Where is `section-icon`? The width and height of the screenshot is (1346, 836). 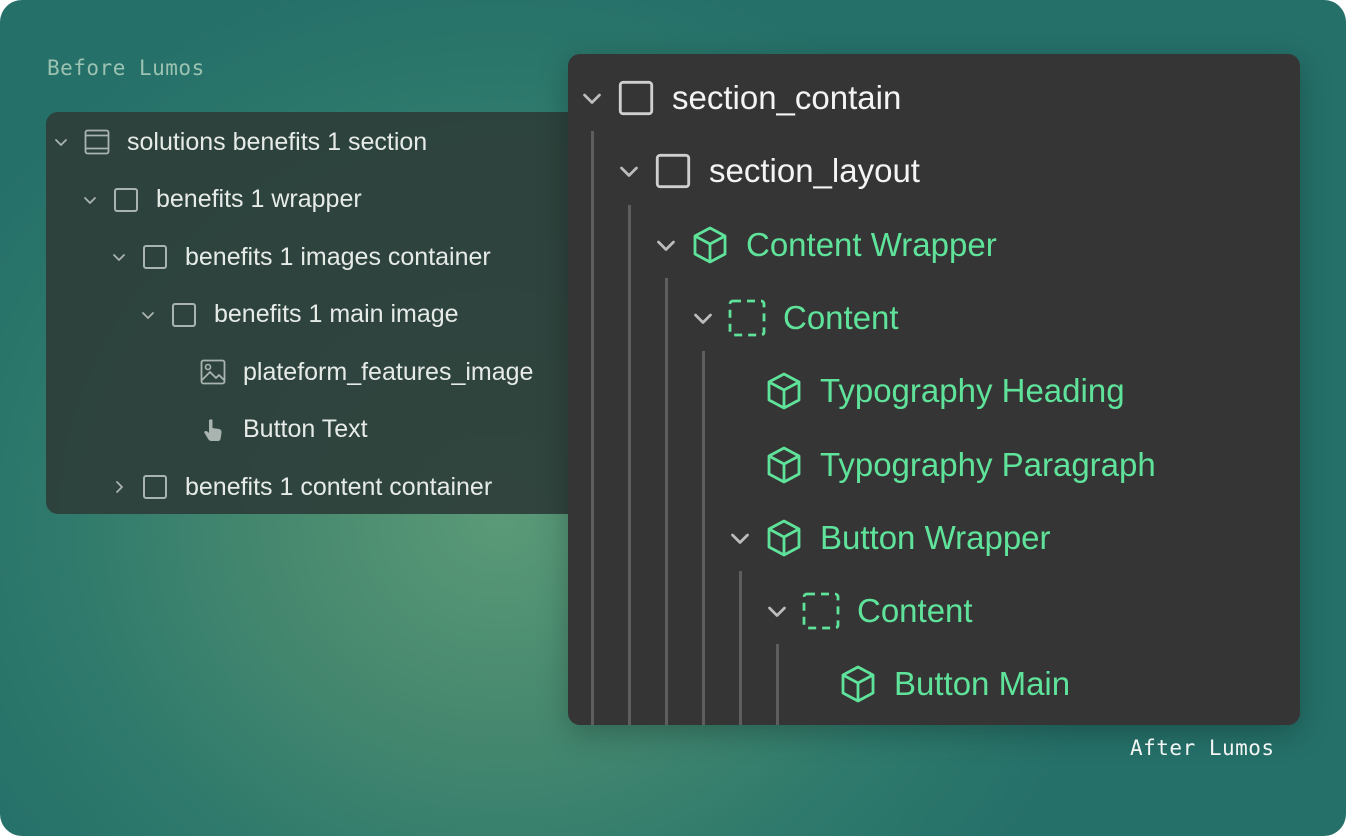
section-icon is located at coordinates (97, 142).